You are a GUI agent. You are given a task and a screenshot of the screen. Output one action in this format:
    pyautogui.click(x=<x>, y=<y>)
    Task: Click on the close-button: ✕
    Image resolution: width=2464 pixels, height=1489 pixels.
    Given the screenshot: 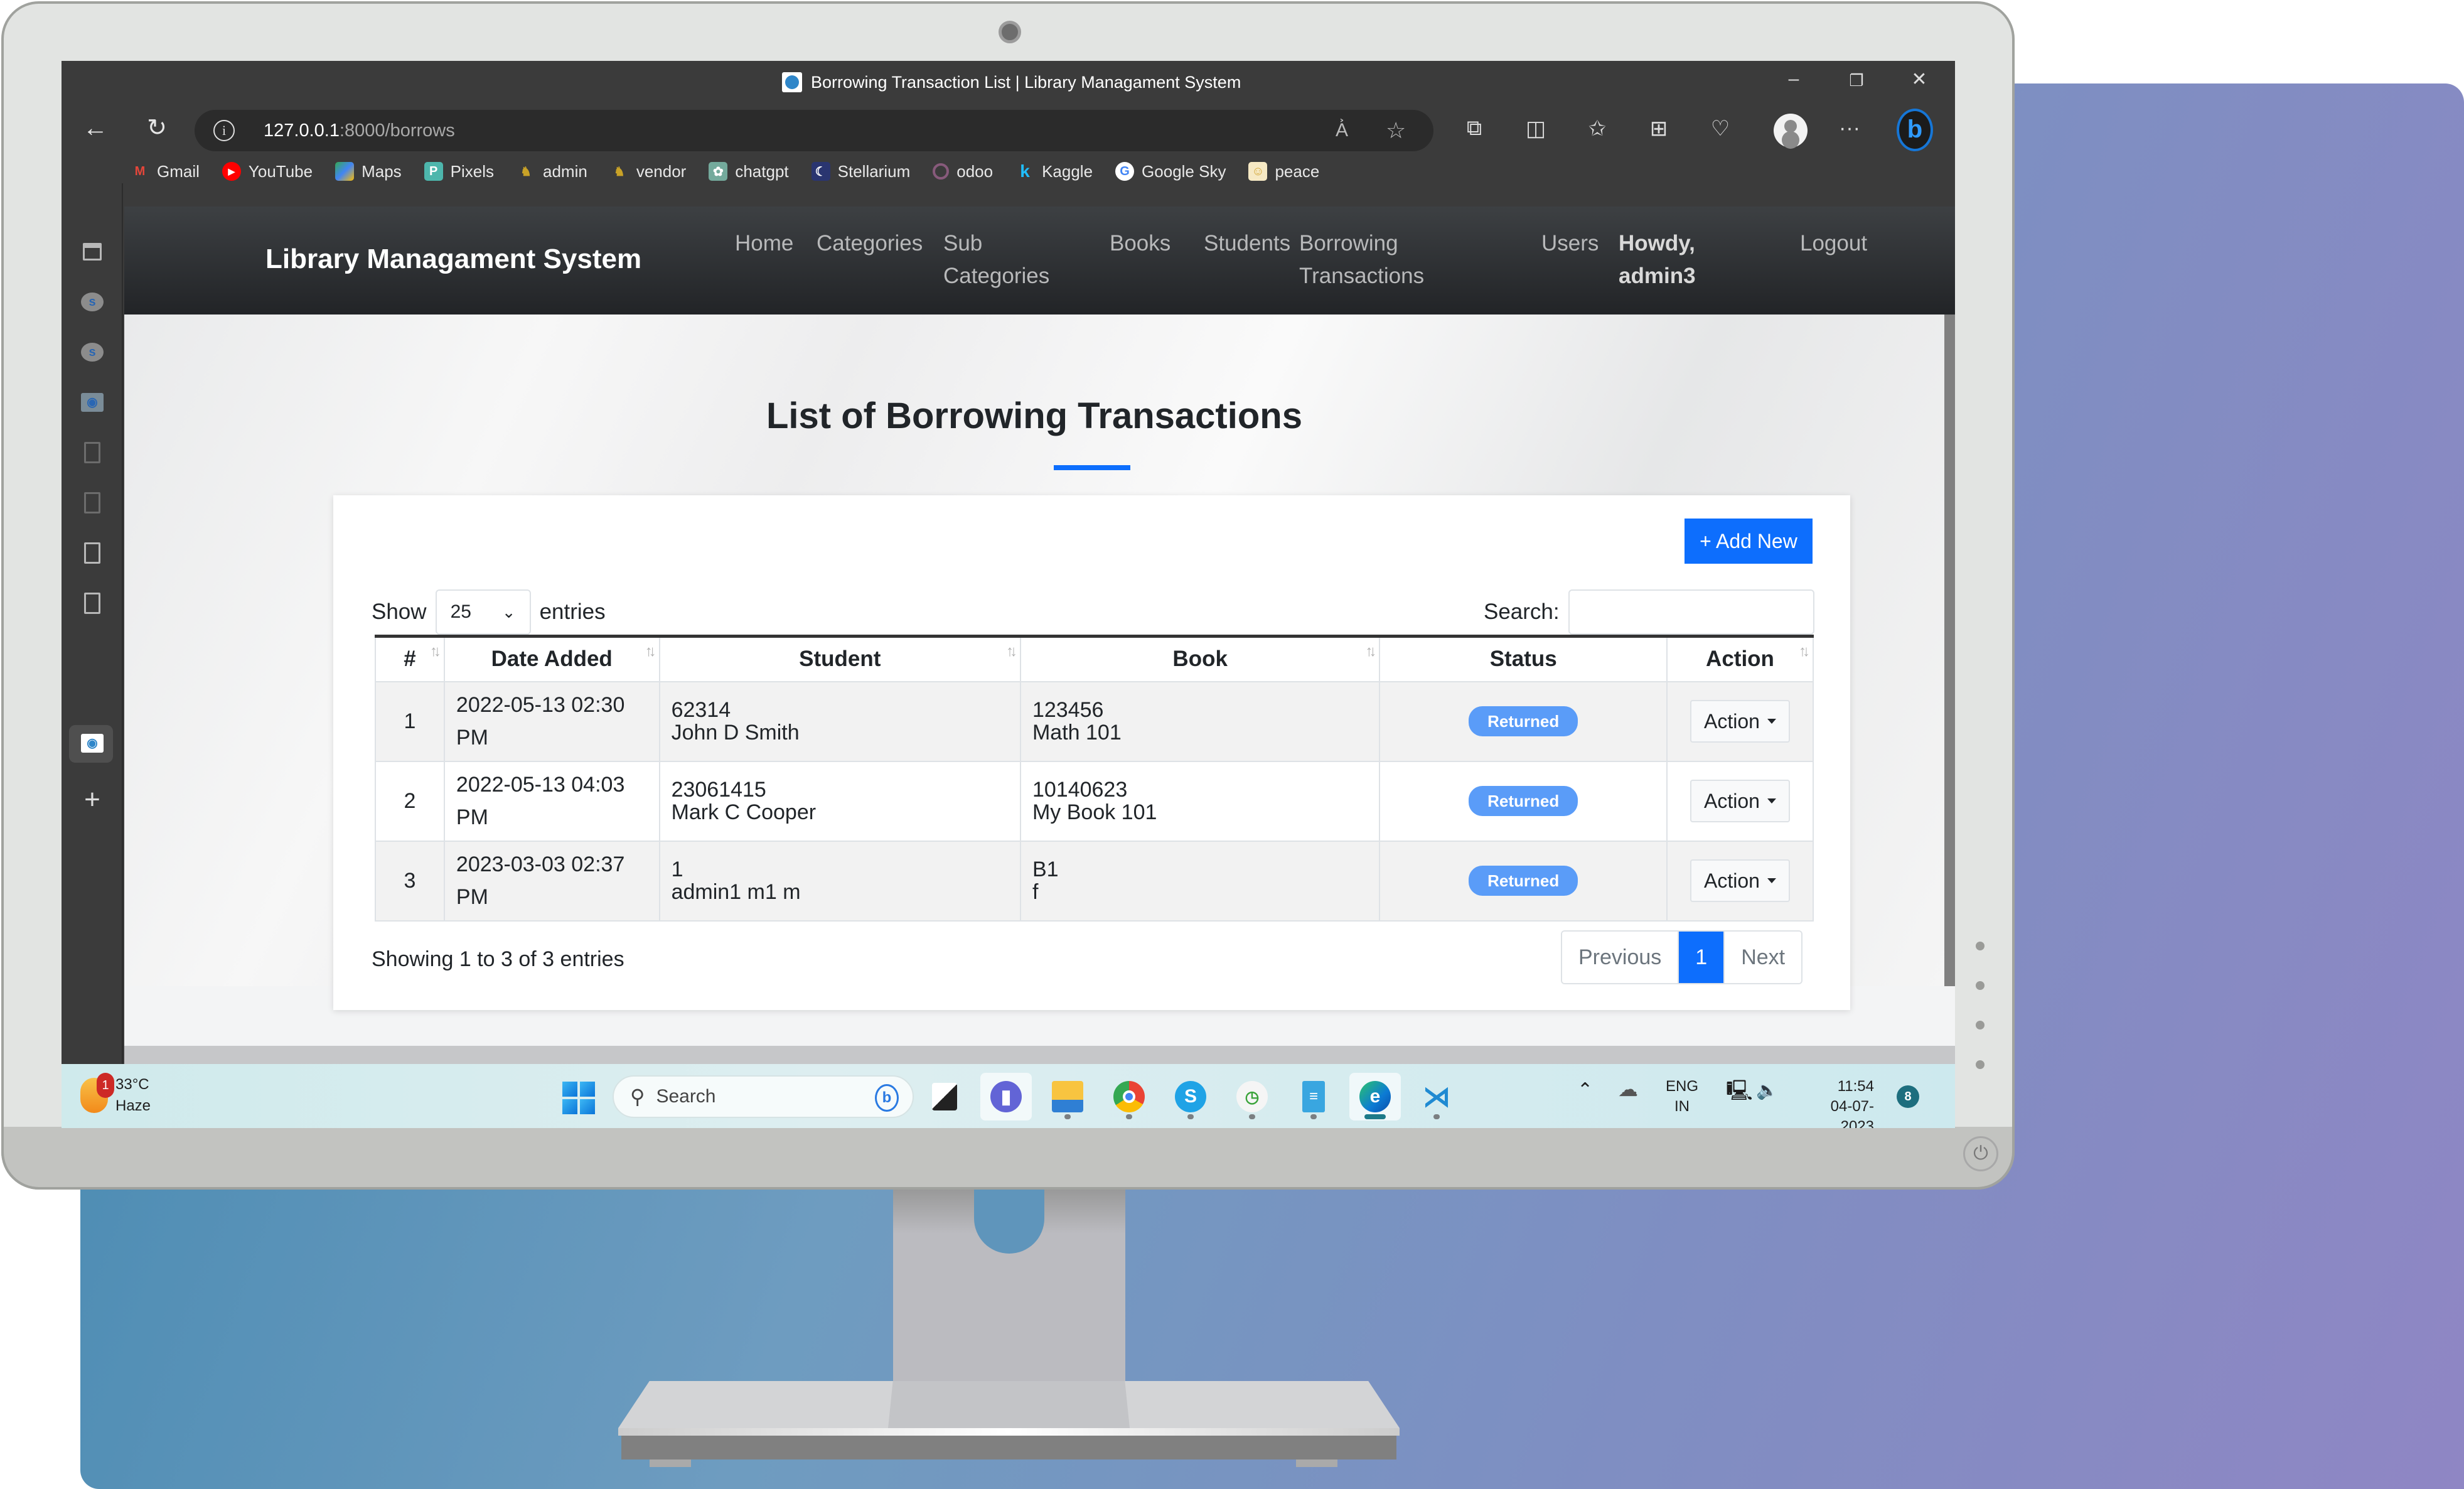 What is the action you would take?
    pyautogui.click(x=1919, y=79)
    